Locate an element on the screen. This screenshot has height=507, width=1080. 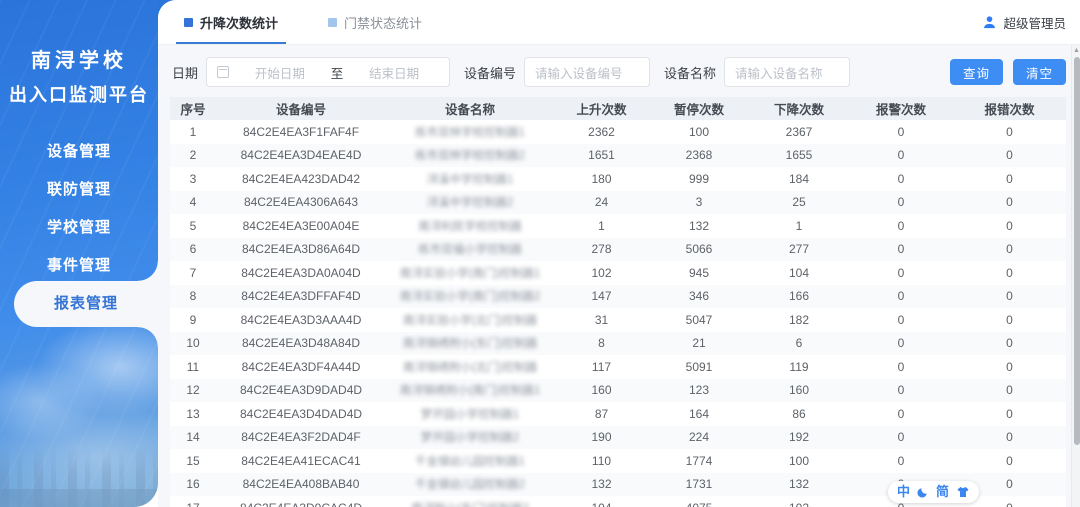
column-header: 暂停次数 is located at coordinates (698, 110).